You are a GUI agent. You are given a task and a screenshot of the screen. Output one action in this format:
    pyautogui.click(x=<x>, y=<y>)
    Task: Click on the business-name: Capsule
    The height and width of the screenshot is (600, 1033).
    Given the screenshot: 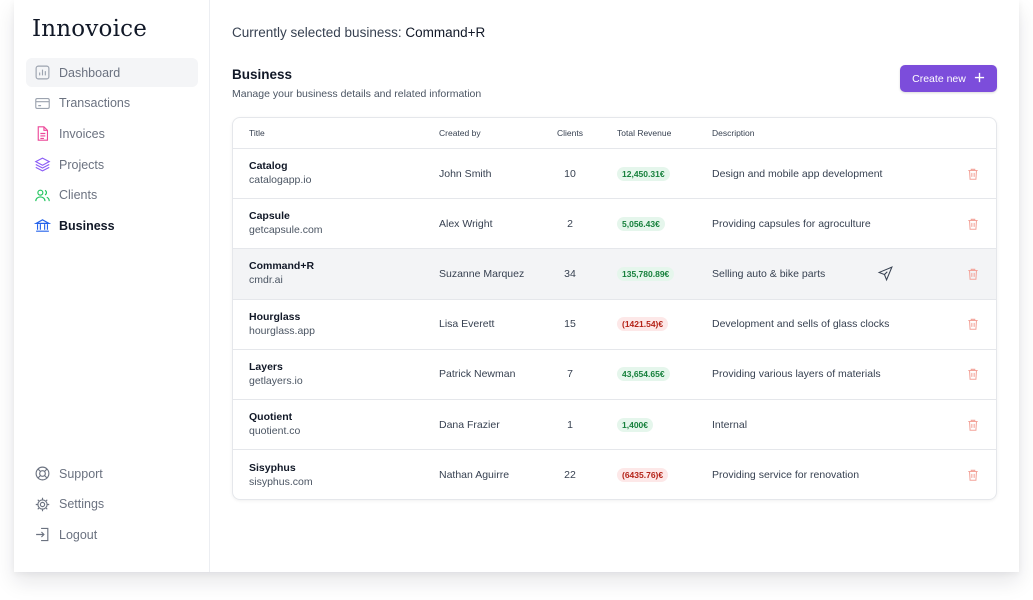 What is the action you would take?
    pyautogui.click(x=269, y=216)
    